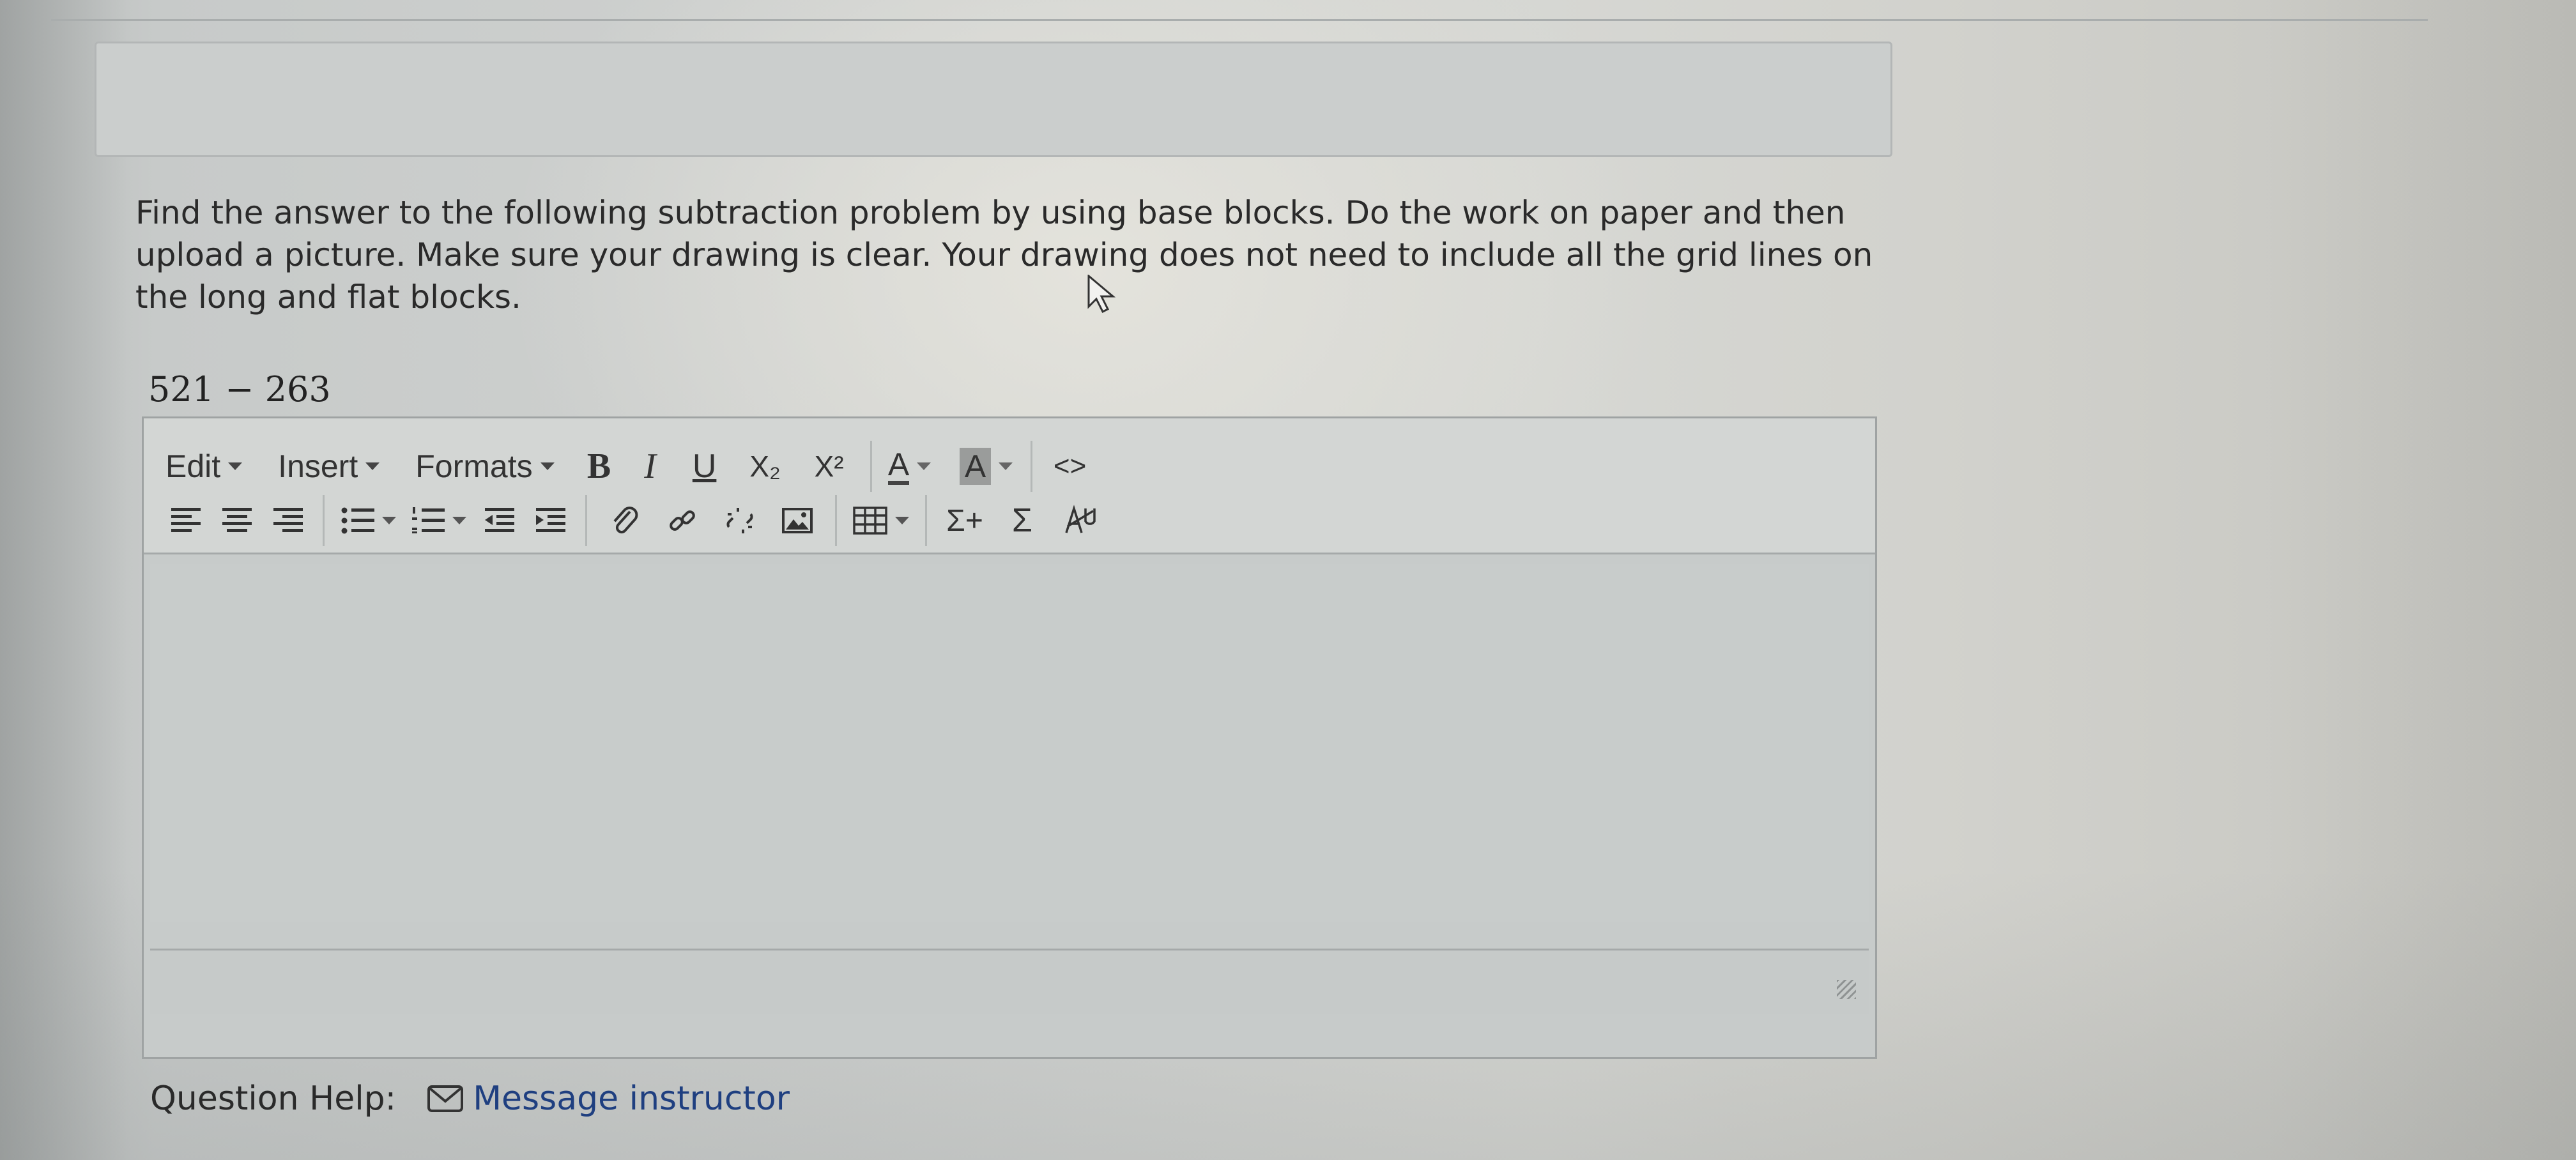 This screenshot has height=1160, width=2576. I want to click on bold-button: B, so click(599, 466).